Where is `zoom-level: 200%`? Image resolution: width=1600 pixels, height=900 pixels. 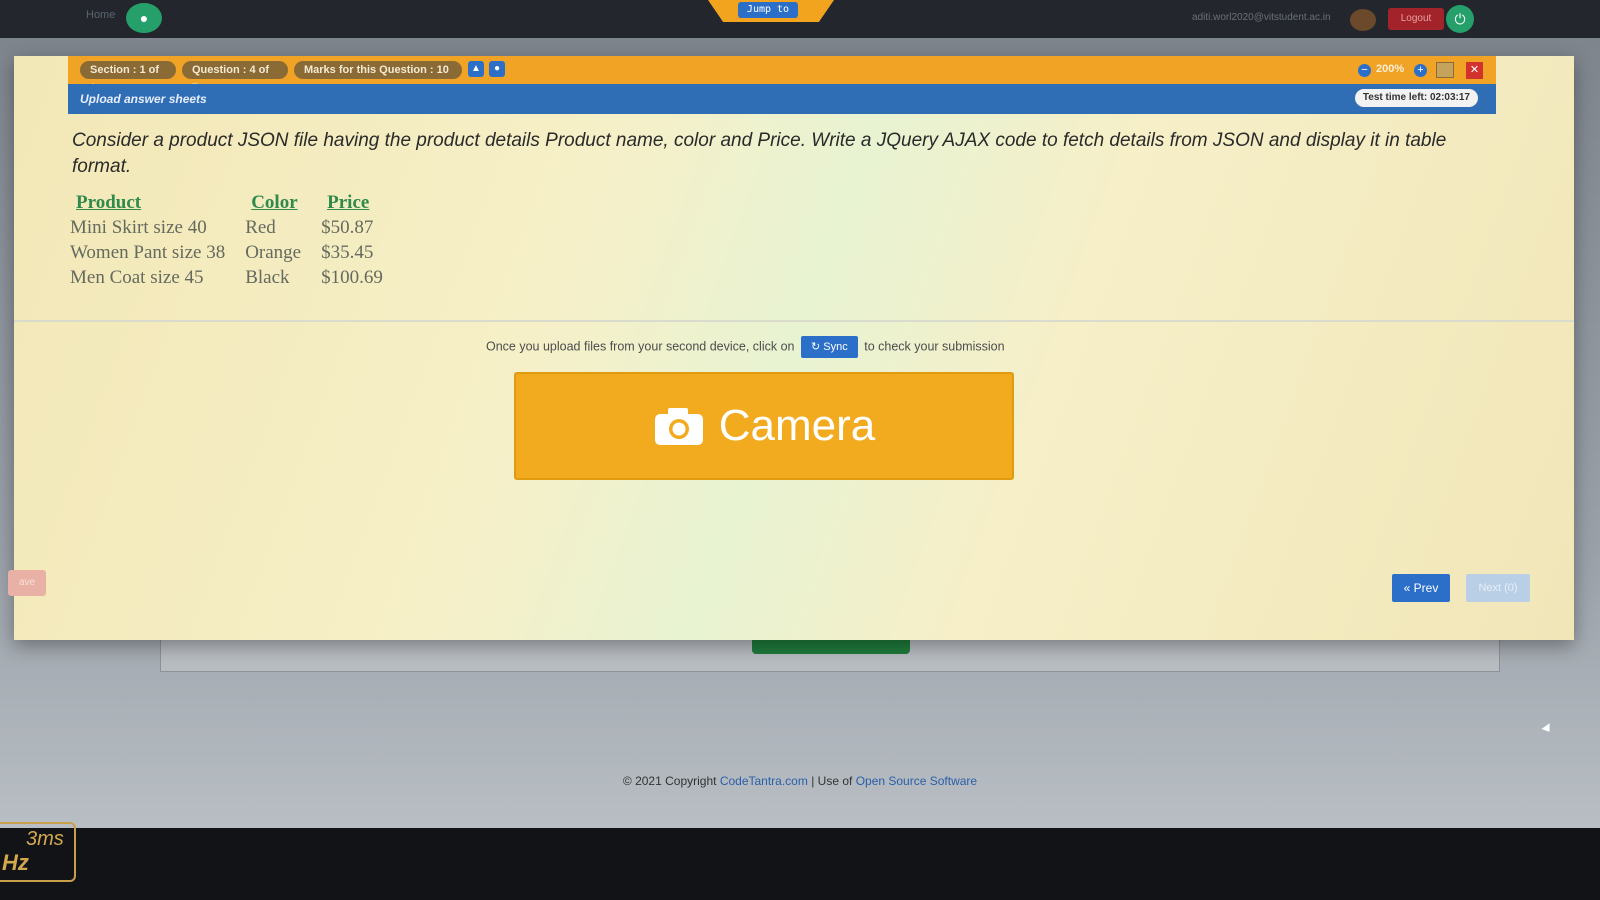
zoom-level: 200% is located at coordinates (1390, 69).